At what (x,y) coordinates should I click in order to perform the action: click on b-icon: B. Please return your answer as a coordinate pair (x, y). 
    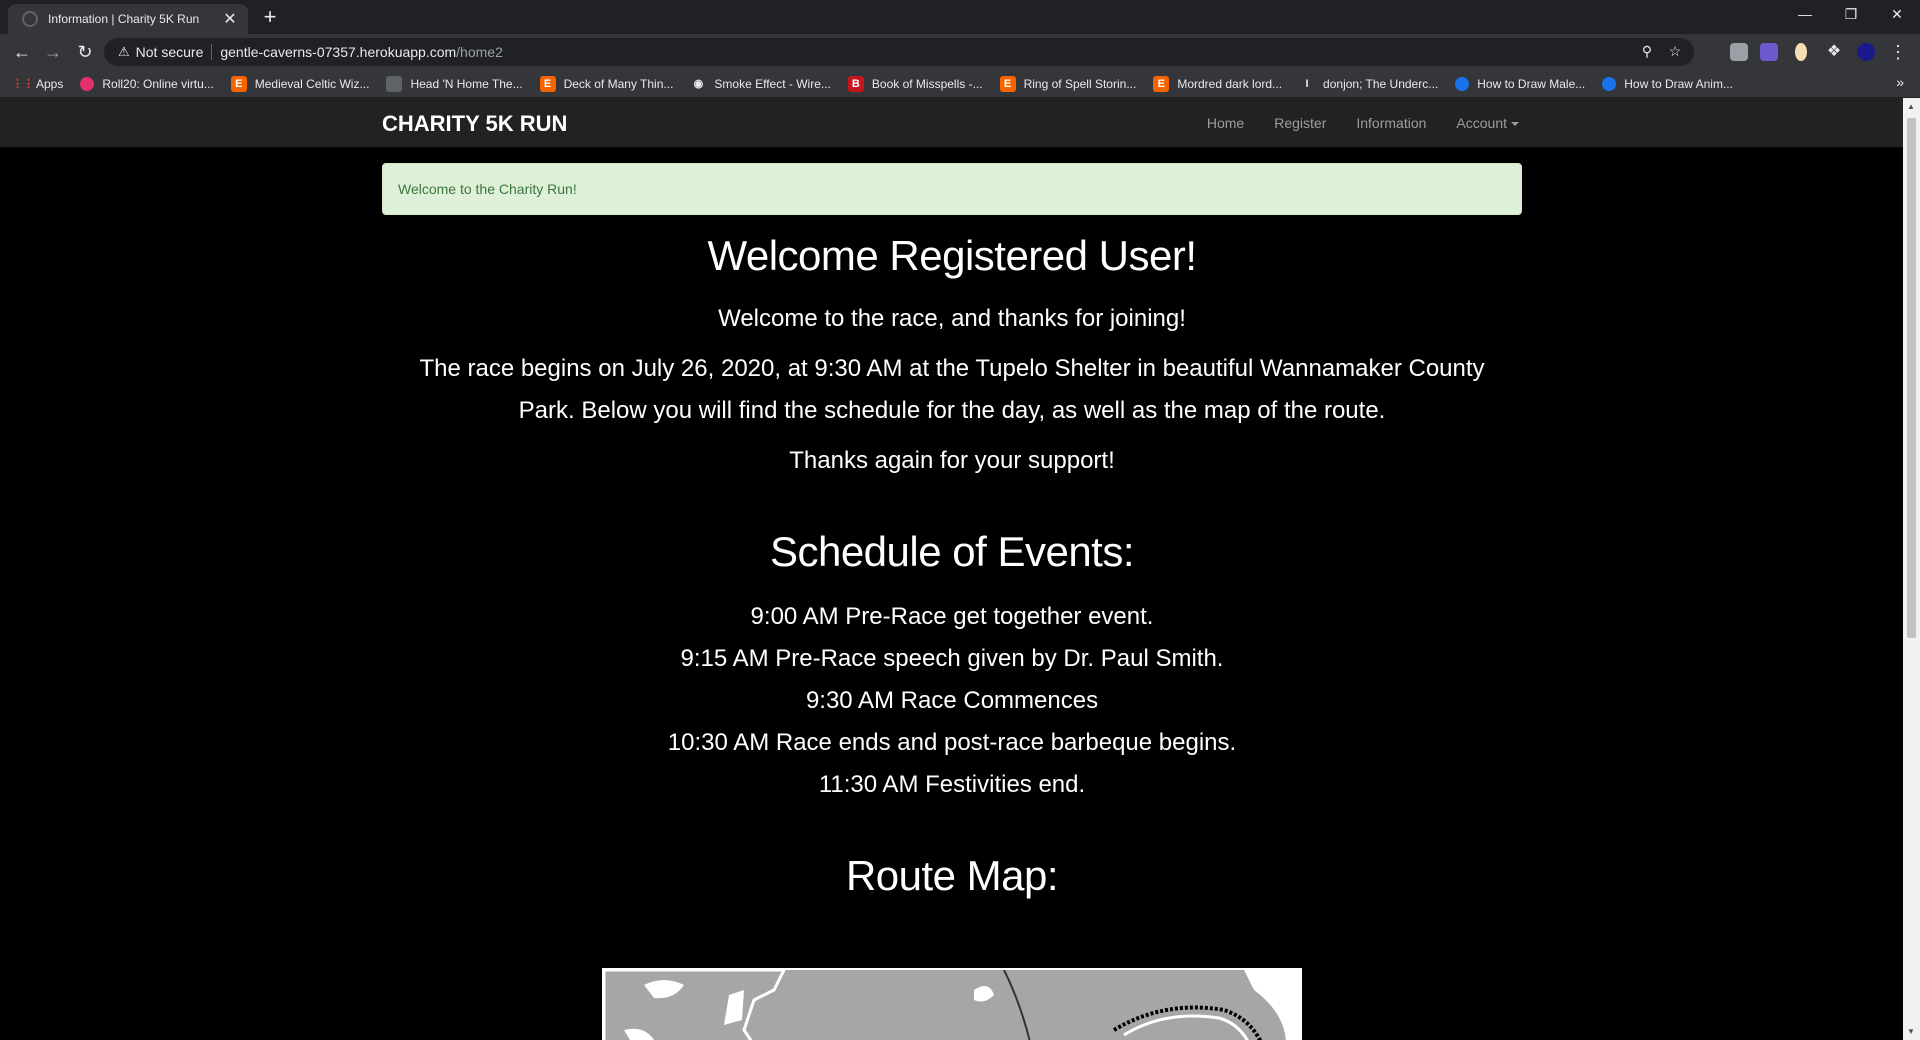
    Looking at the image, I should click on (855, 83).